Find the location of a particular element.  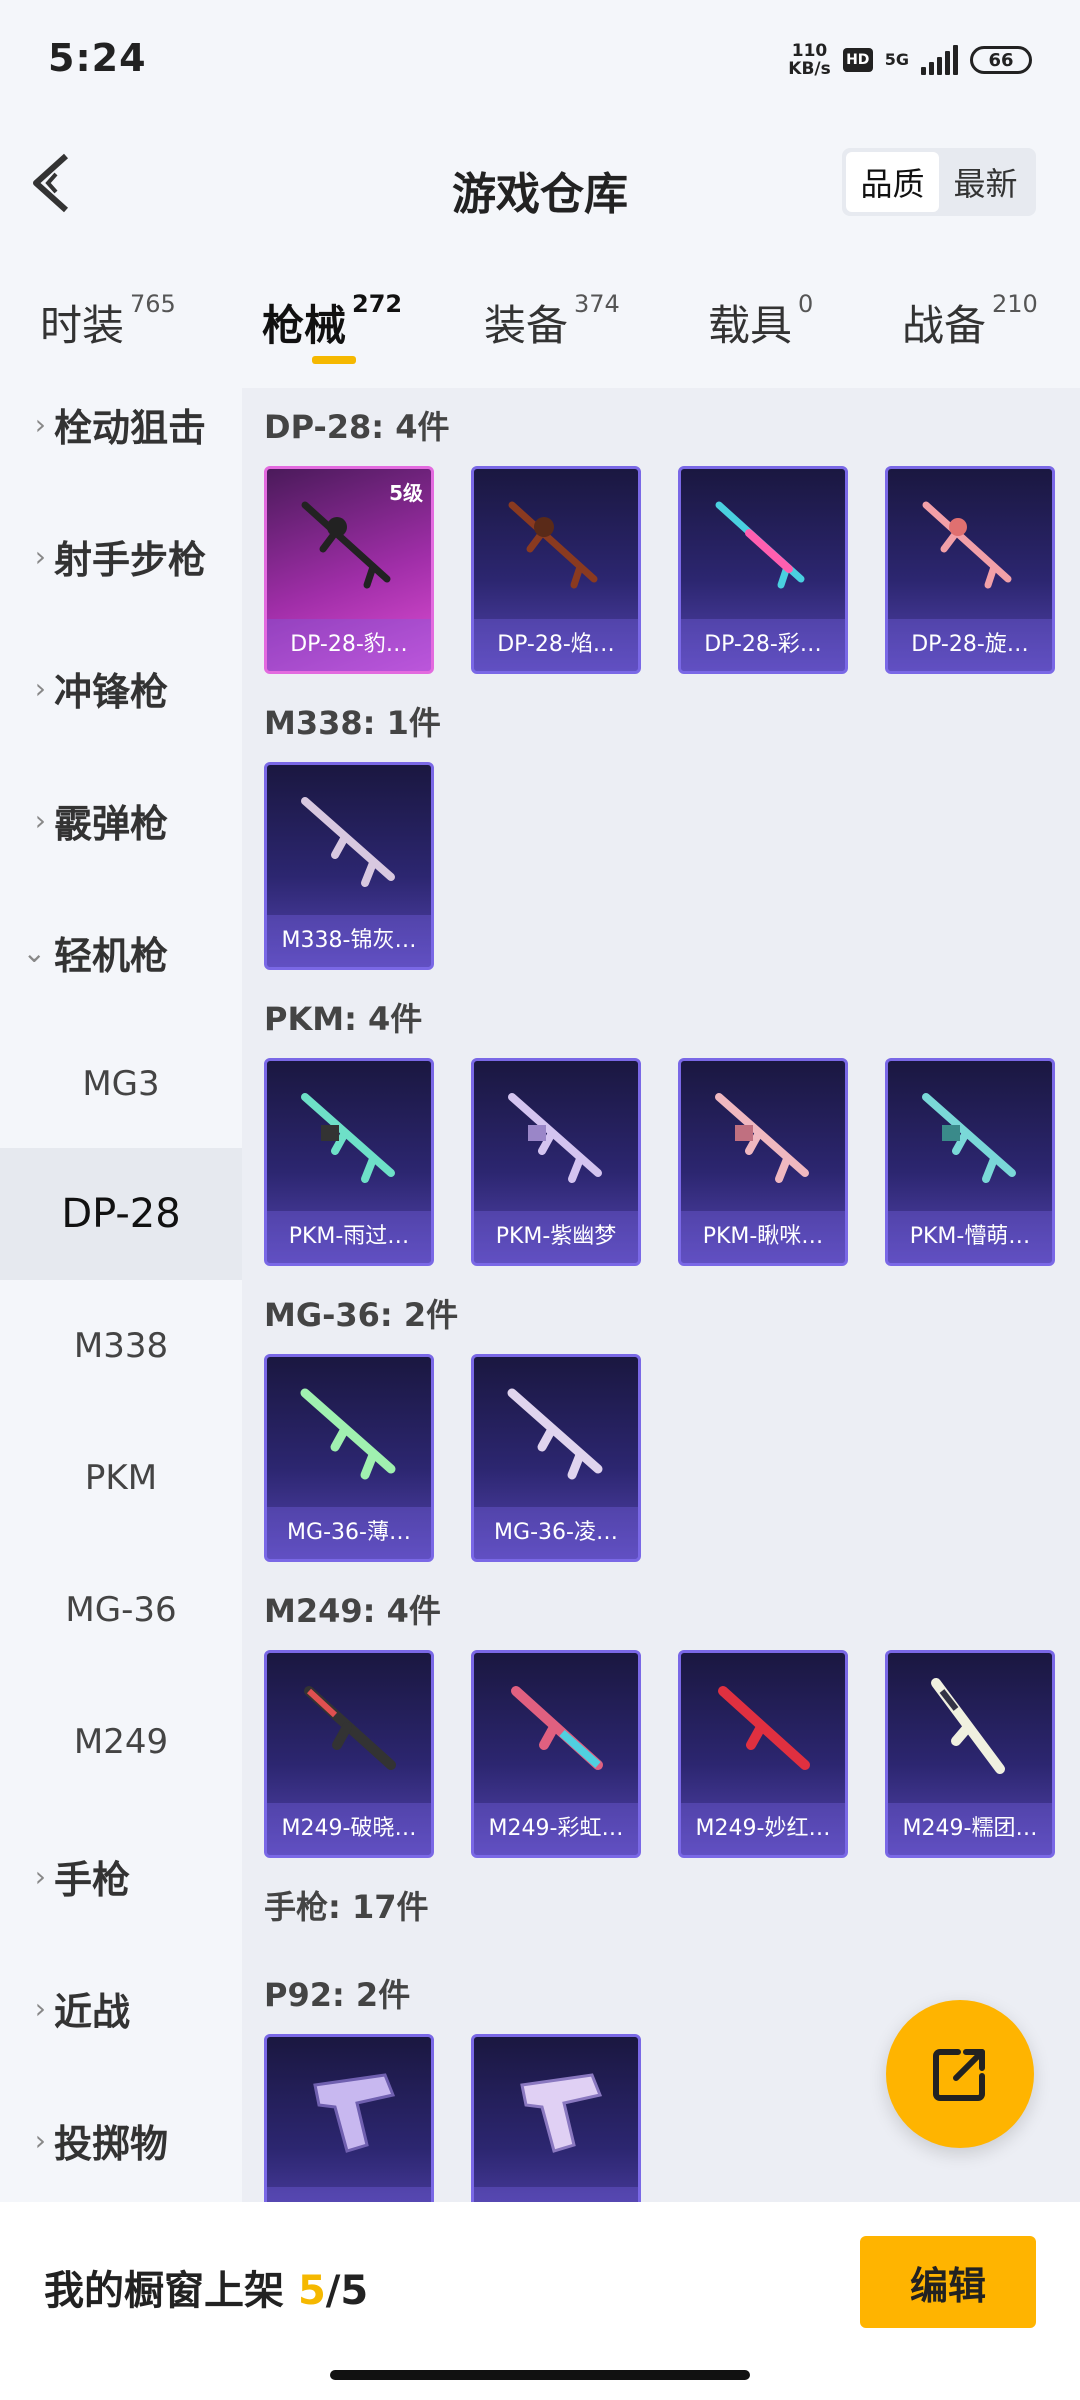

sidebar-item-bolt-sniper: › 栓动狙击 is located at coordinates (121, 424).